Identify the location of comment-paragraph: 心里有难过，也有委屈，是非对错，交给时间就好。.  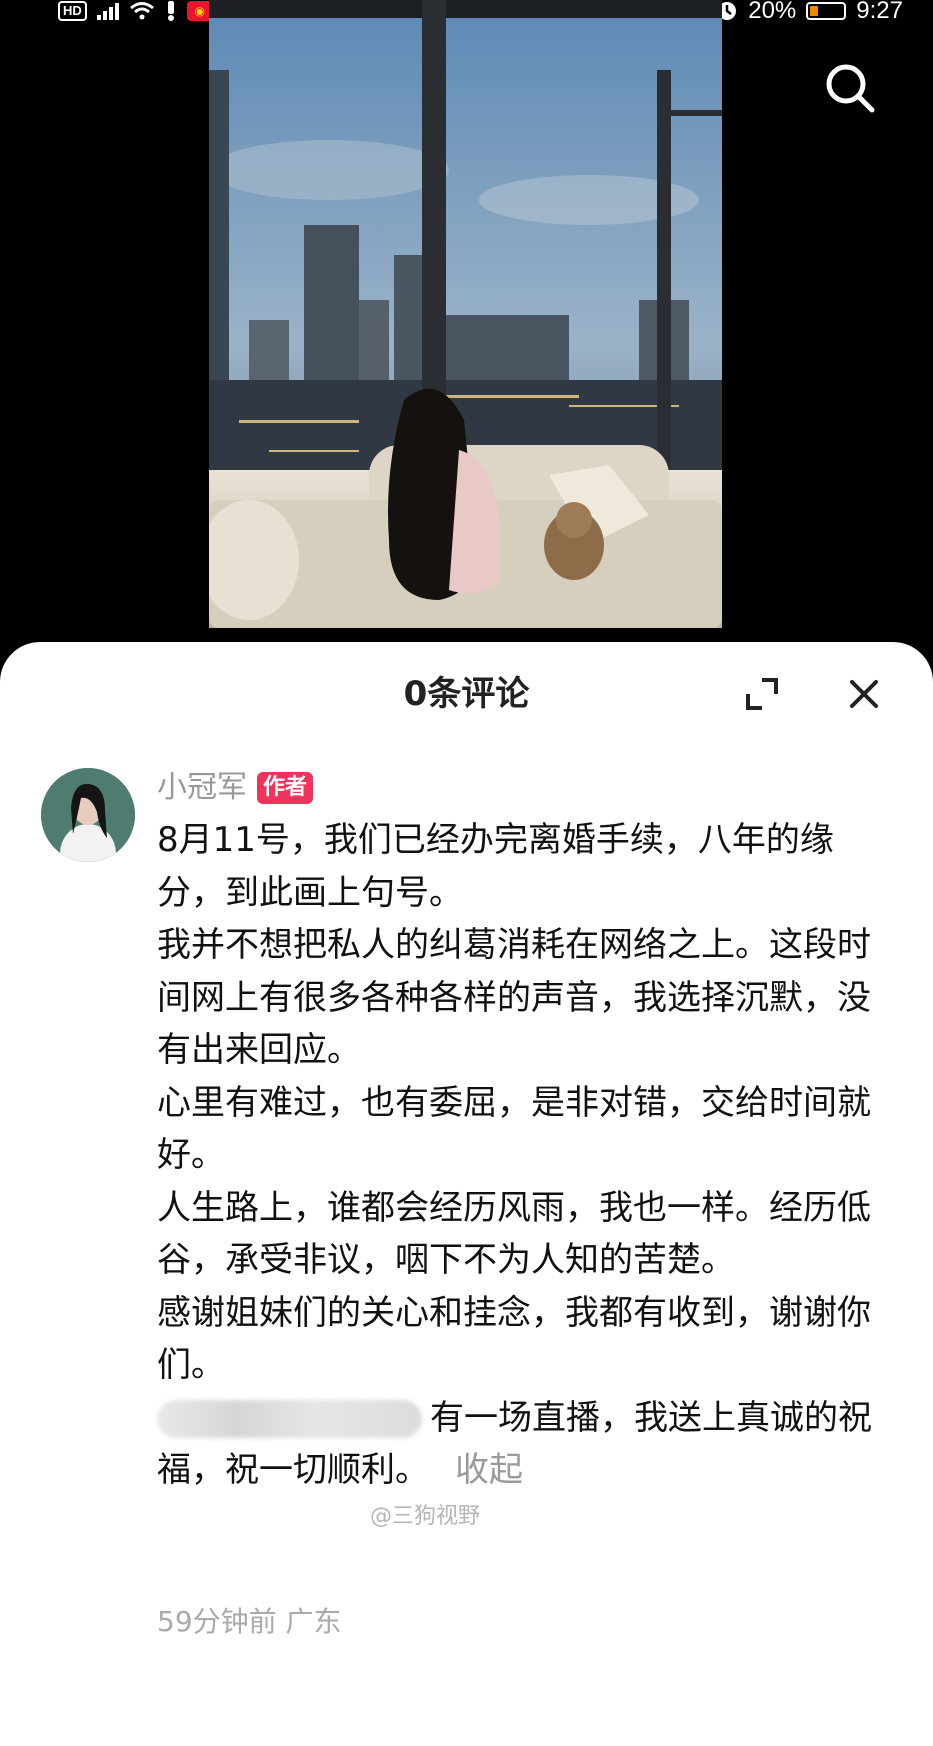
(514, 1129).